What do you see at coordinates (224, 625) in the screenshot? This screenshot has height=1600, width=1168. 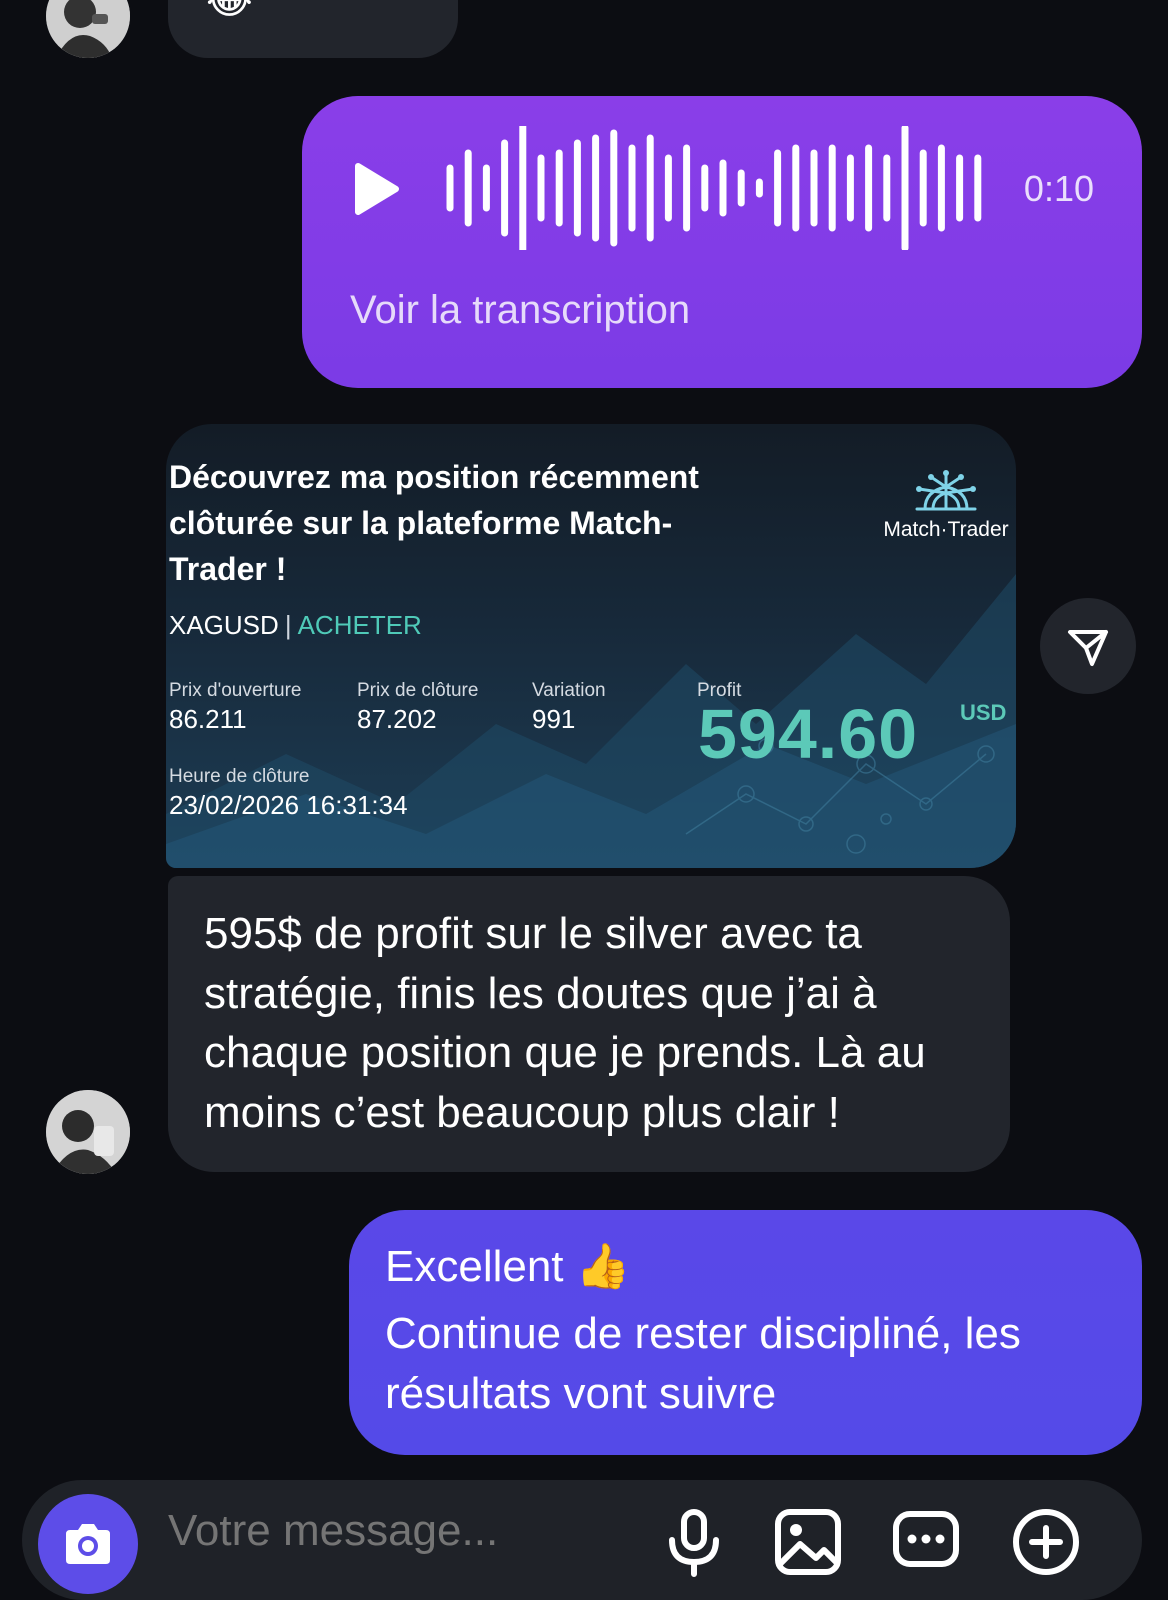 I see `trade-symbol: XAGUSD` at bounding box center [224, 625].